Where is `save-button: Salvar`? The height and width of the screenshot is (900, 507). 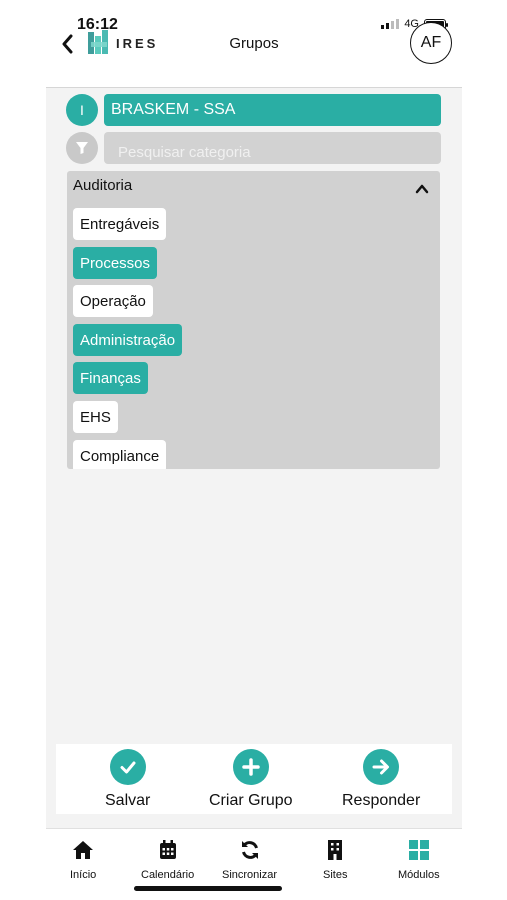 save-button: Salvar is located at coordinates (127, 779).